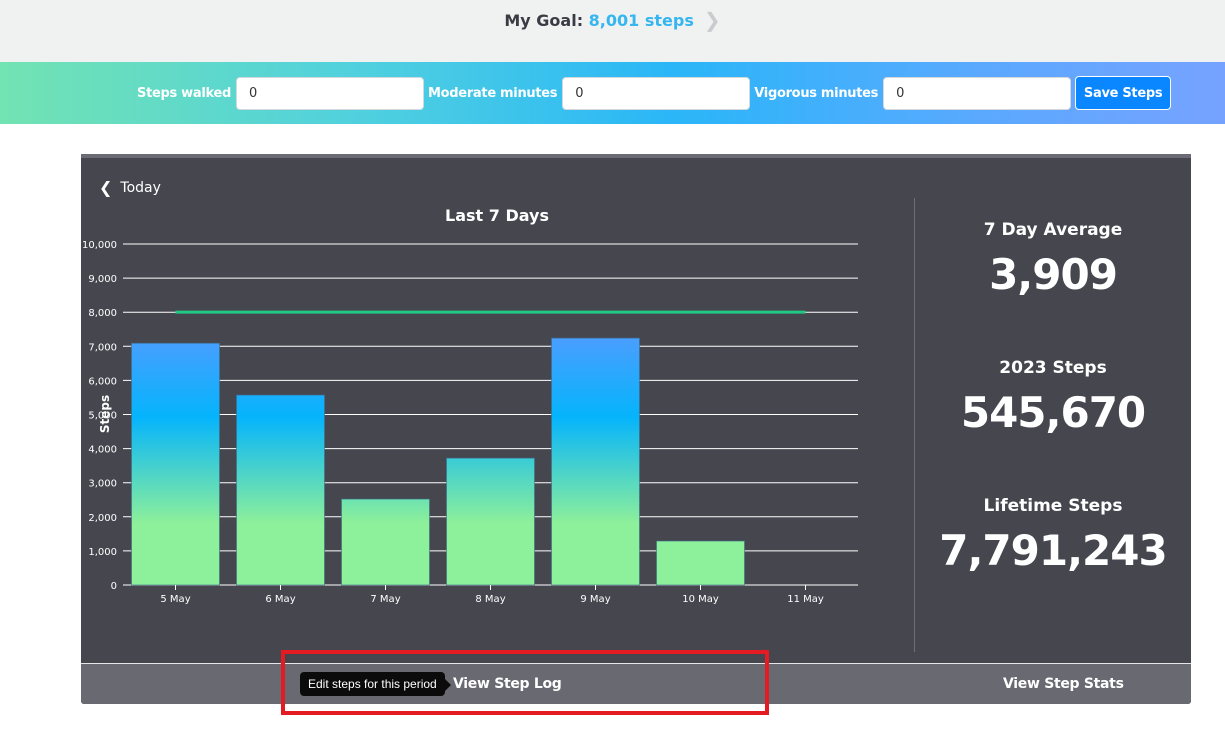 The height and width of the screenshot is (736, 1225). I want to click on x-tick-label: 5 May, so click(175, 599).